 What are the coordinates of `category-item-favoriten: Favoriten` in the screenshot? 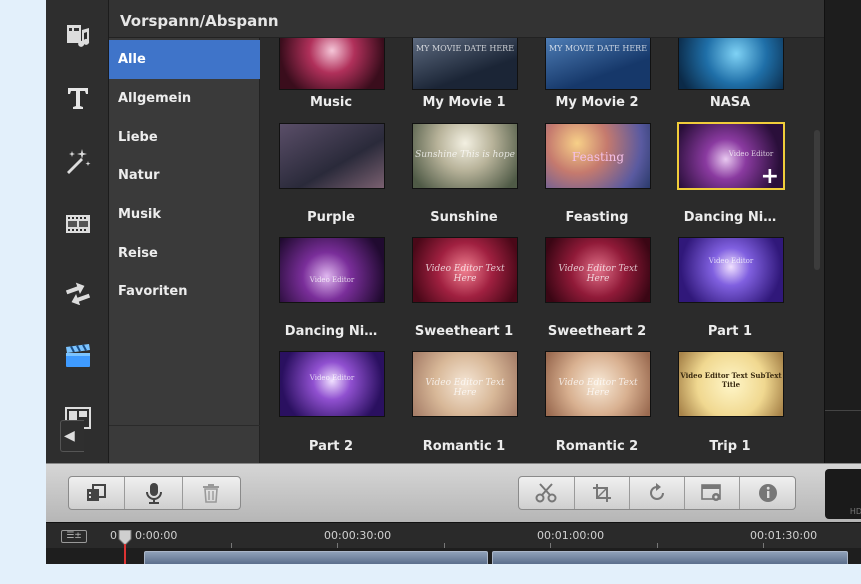 It's located at (184, 291).